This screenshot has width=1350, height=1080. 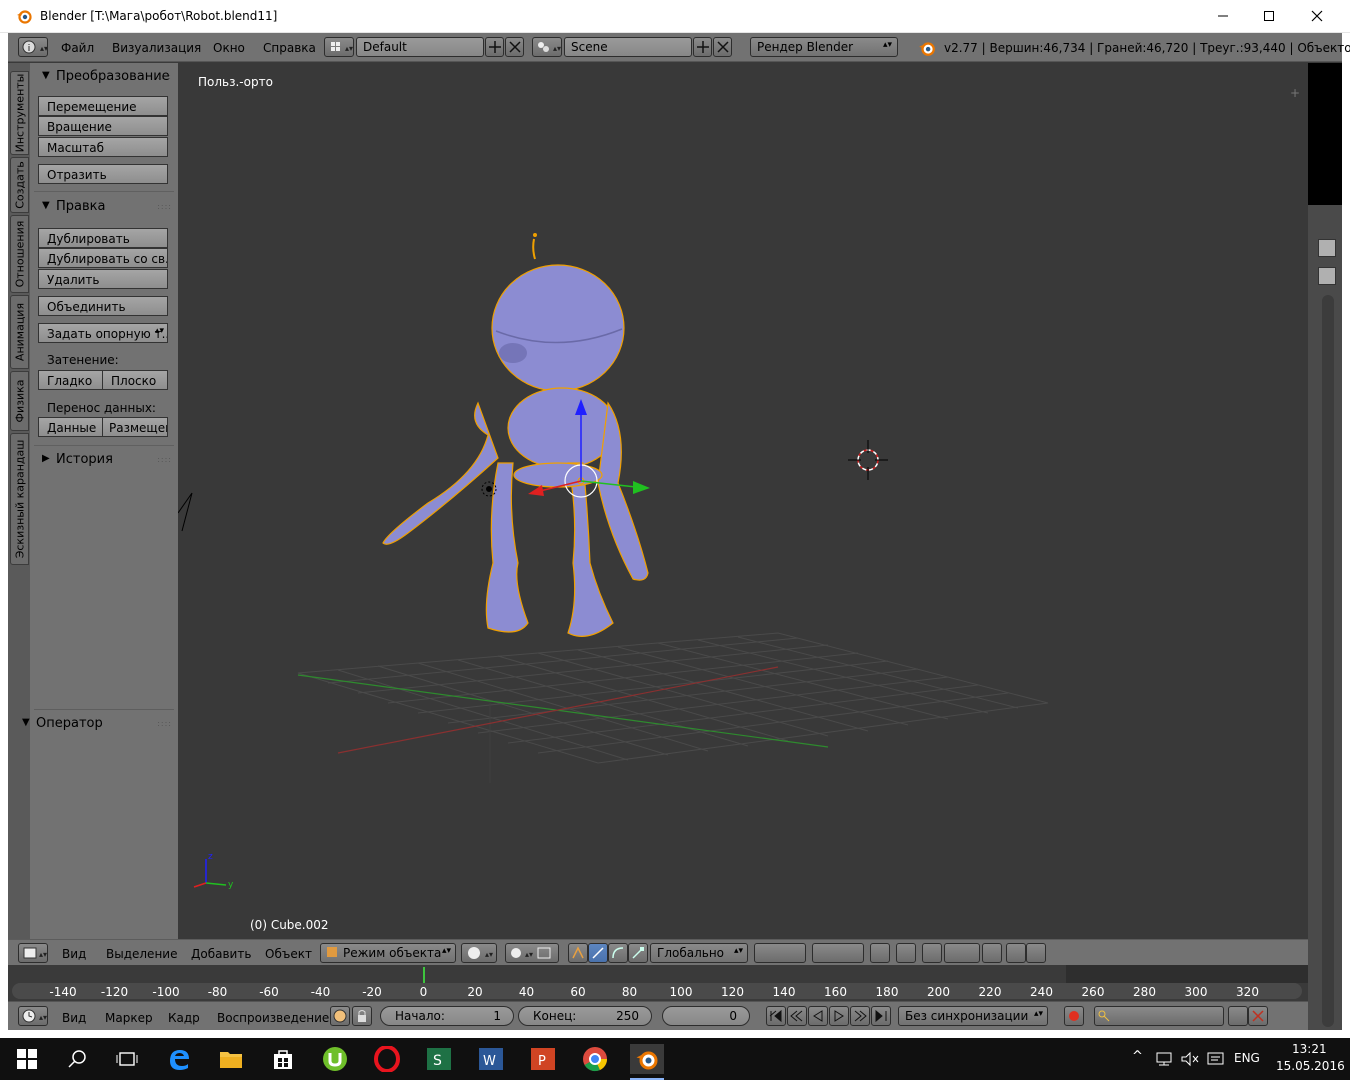 What do you see at coordinates (618, 953) in the screenshot?
I see `rotate-manipulator-button` at bounding box center [618, 953].